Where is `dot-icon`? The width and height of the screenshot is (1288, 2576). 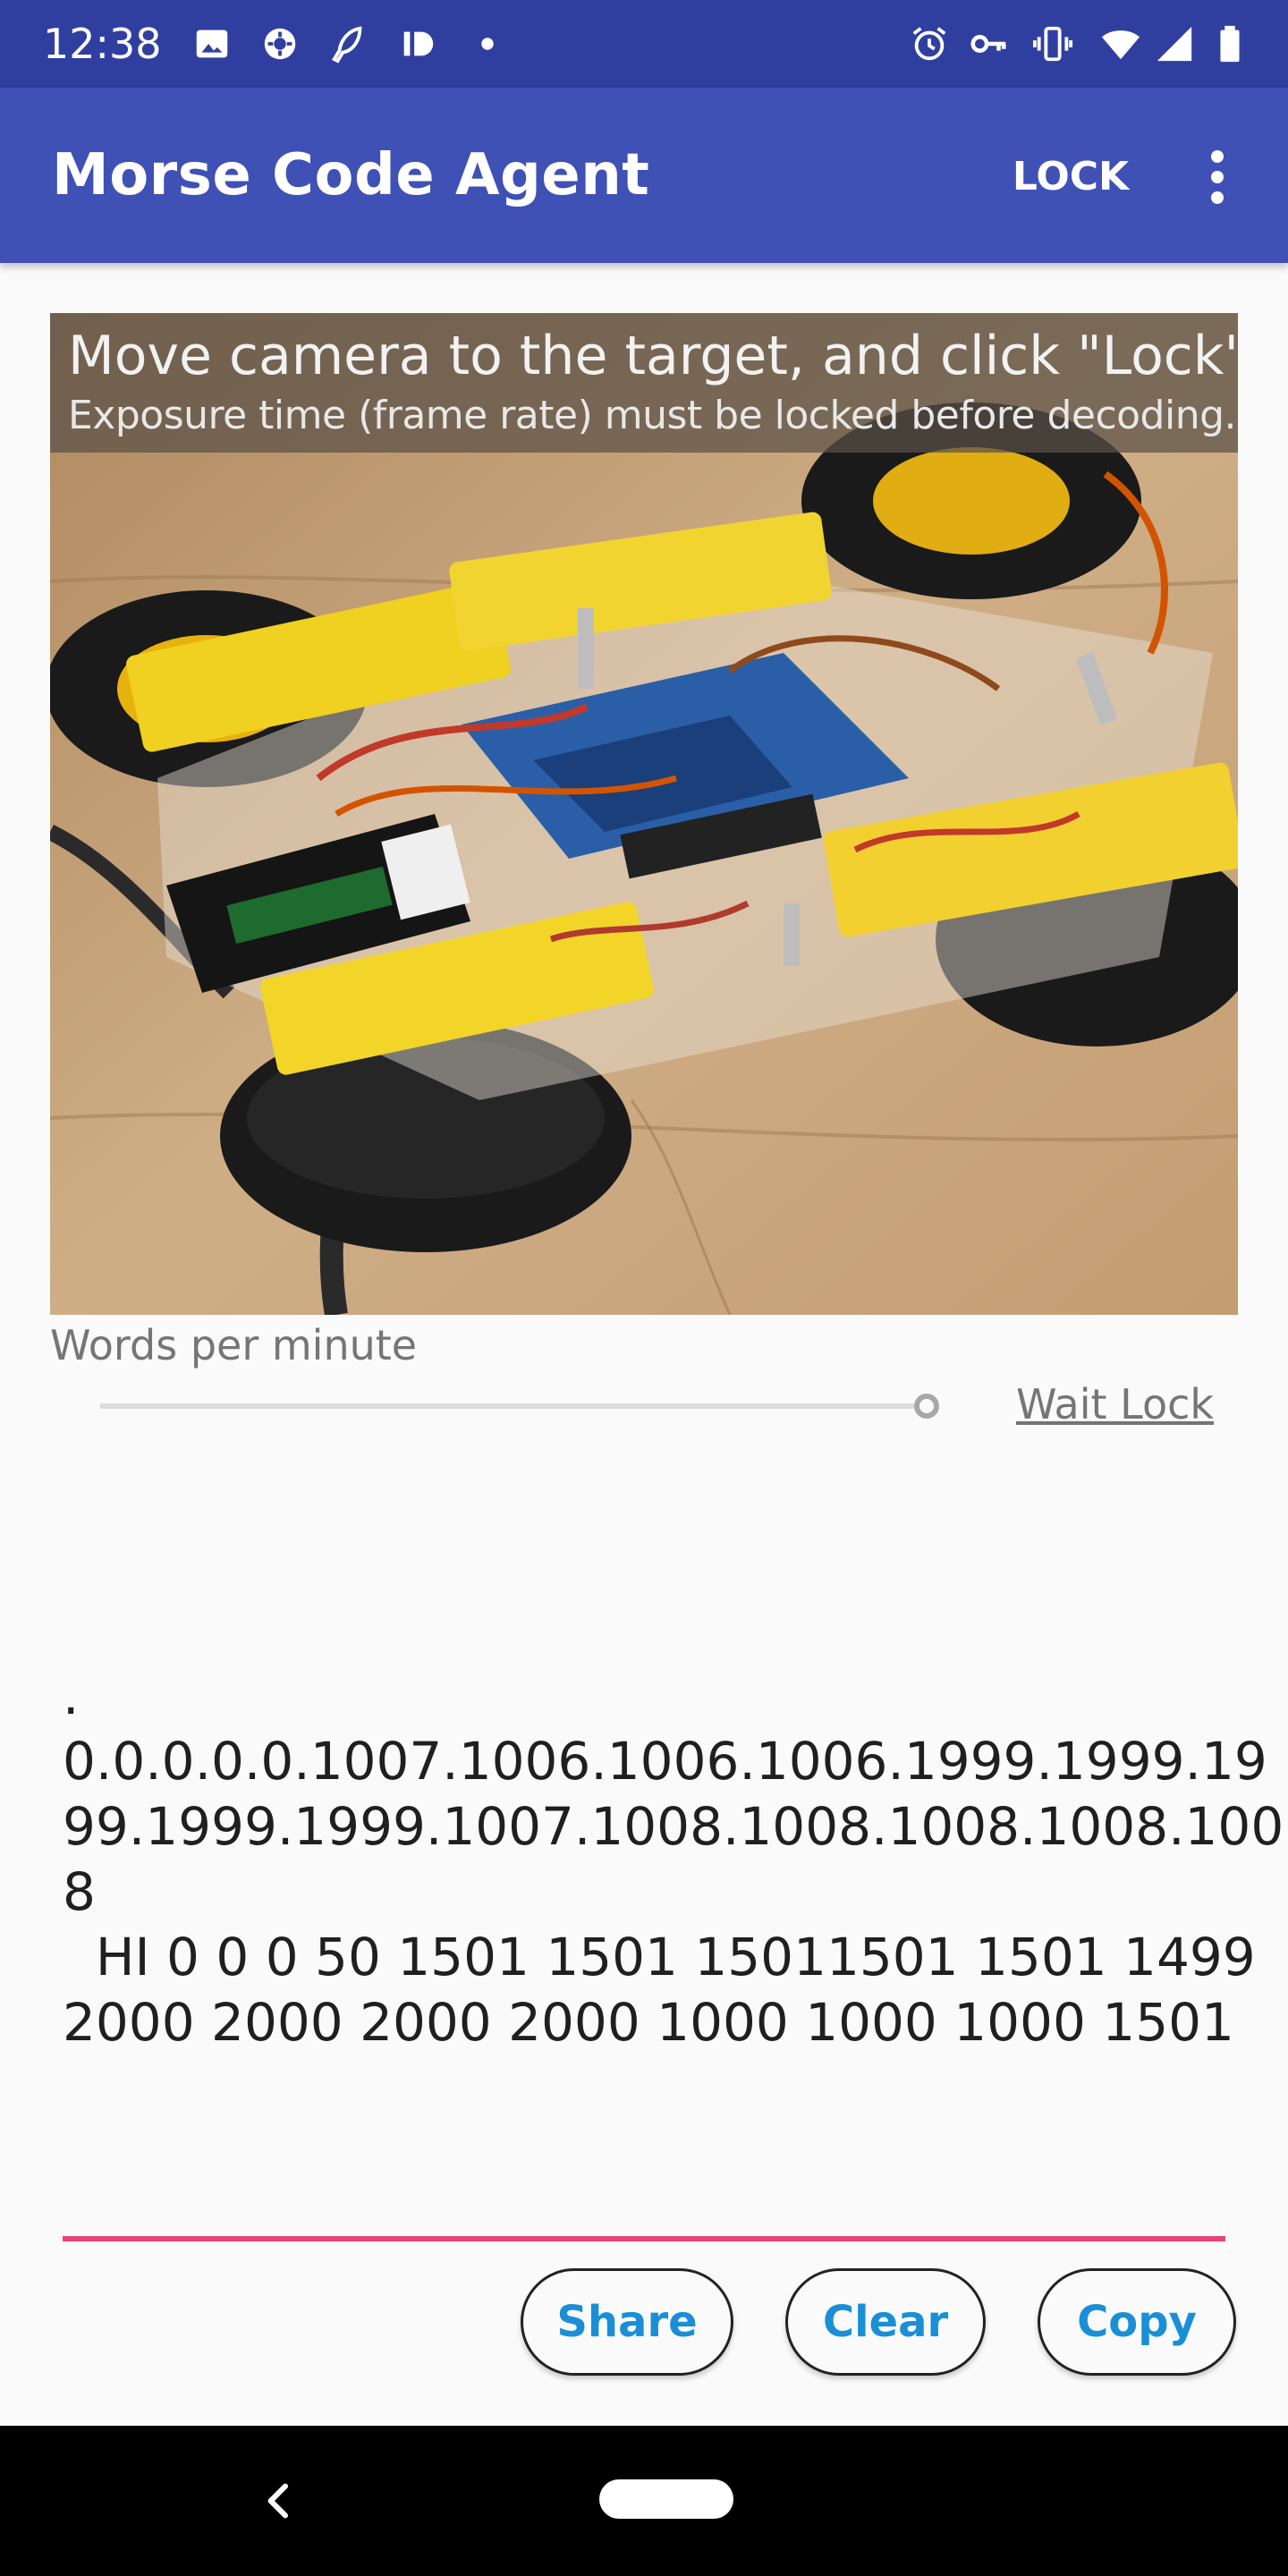
dot-icon is located at coordinates (487, 43).